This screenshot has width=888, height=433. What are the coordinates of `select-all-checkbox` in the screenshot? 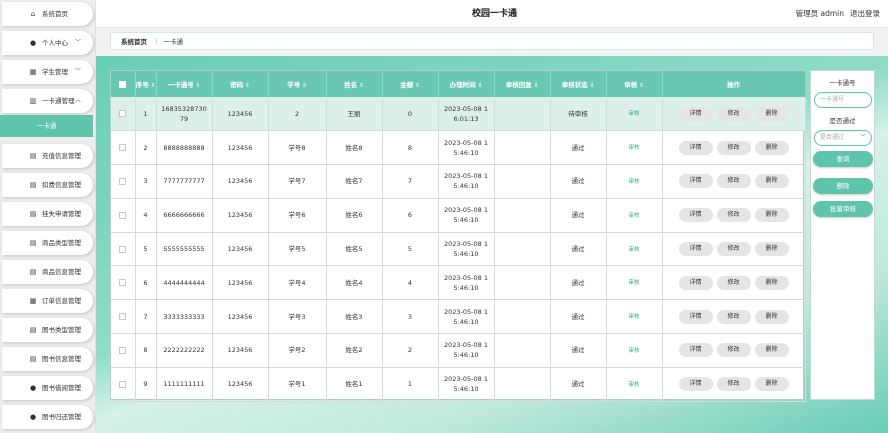 It's located at (123, 84).